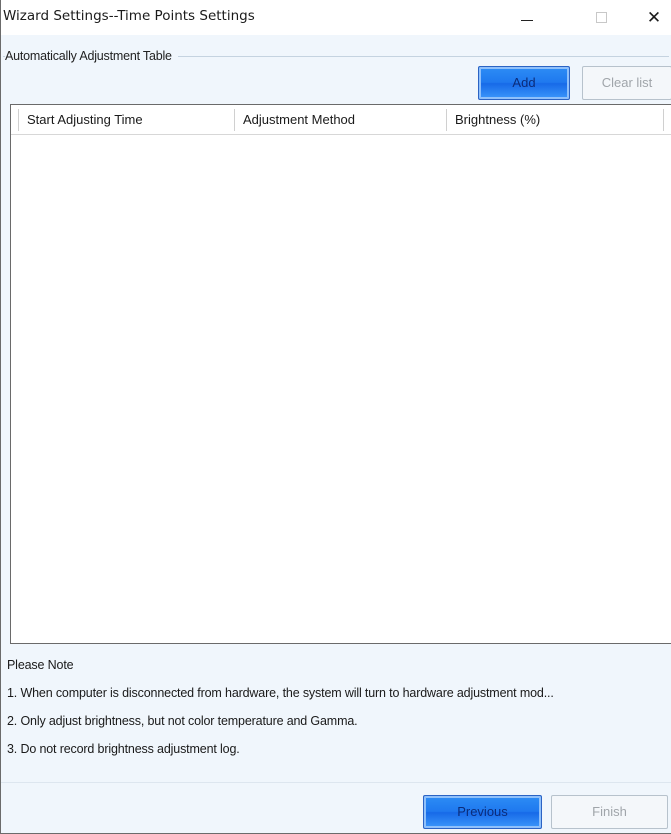 The image size is (671, 834). I want to click on title-bar: Wizard Settings--Time Points Settings ✕, so click(336, 17).